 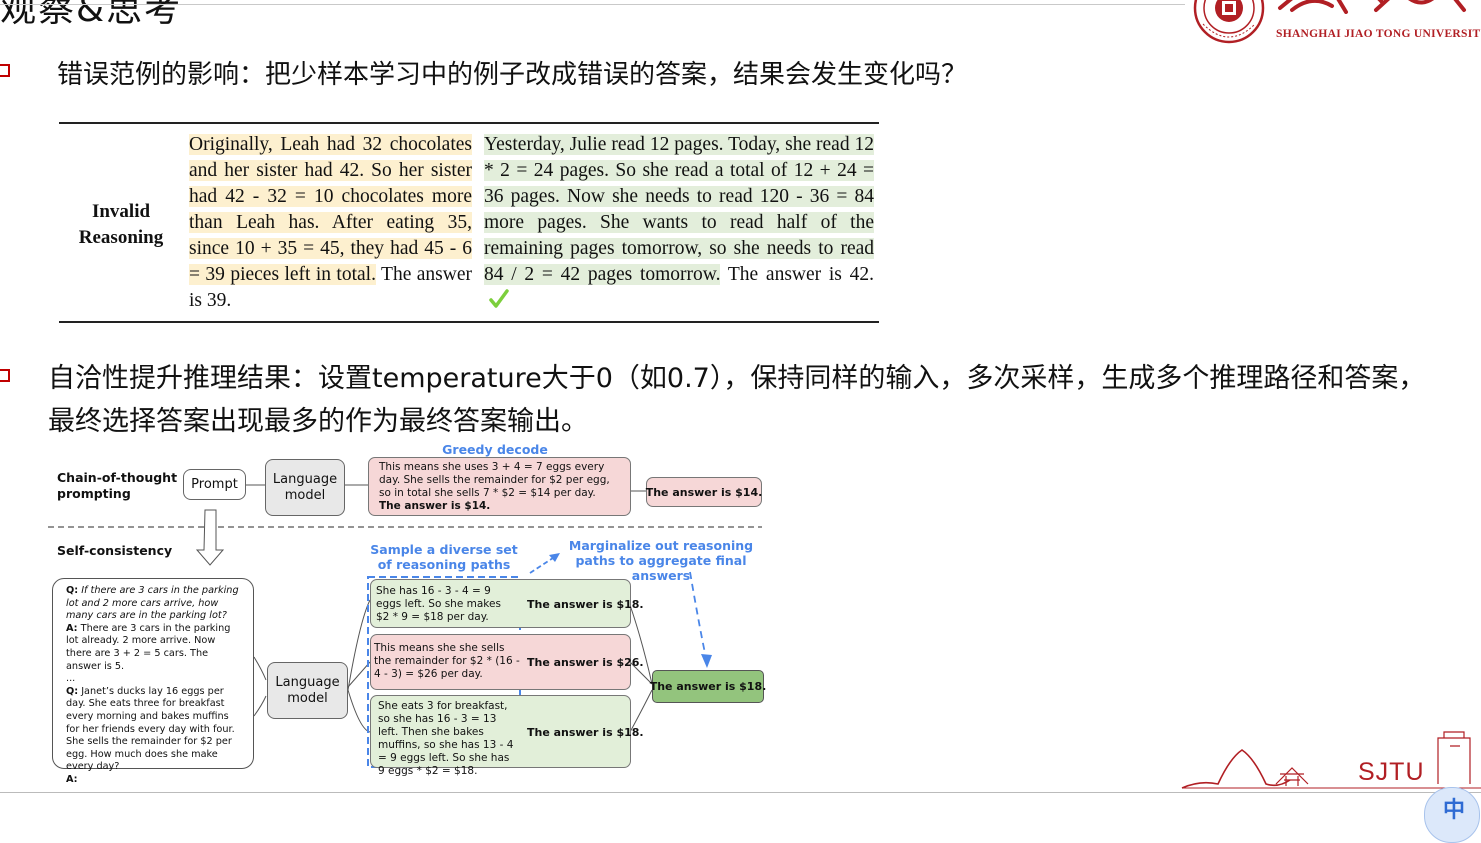 I want to click on final-answer-box: The answer is $18., so click(x=708, y=686).